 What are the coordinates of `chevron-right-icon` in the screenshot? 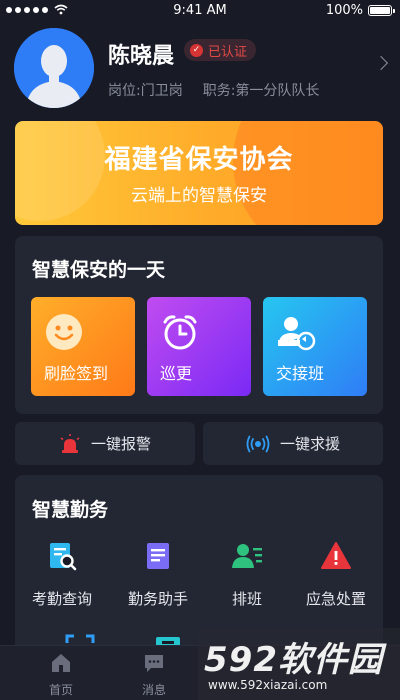 It's located at (381, 63).